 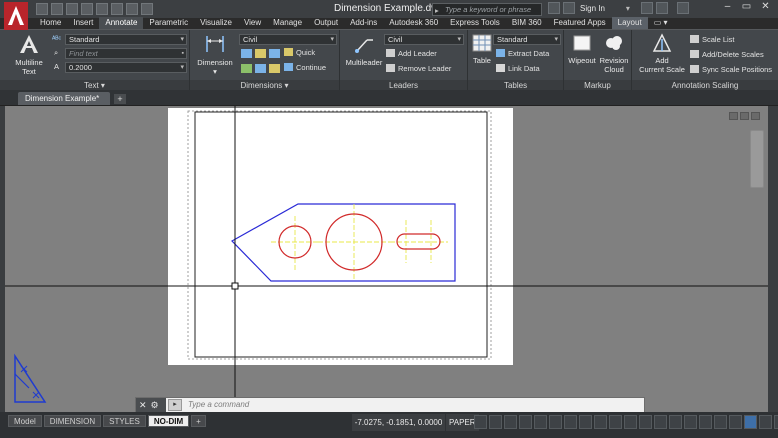 I want to click on wrench-icon: ⚙, so click(x=155, y=405).